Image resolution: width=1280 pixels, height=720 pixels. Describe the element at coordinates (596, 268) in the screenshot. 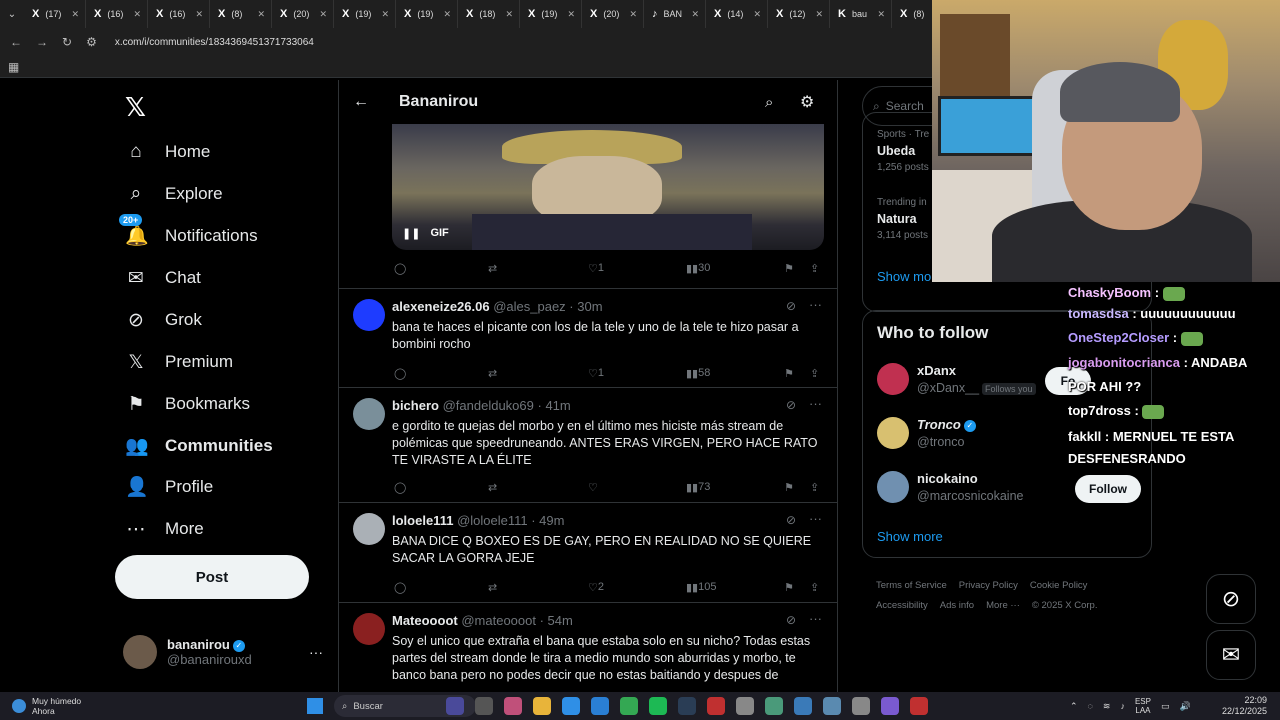

I see `like-button: ♡ 1` at that location.